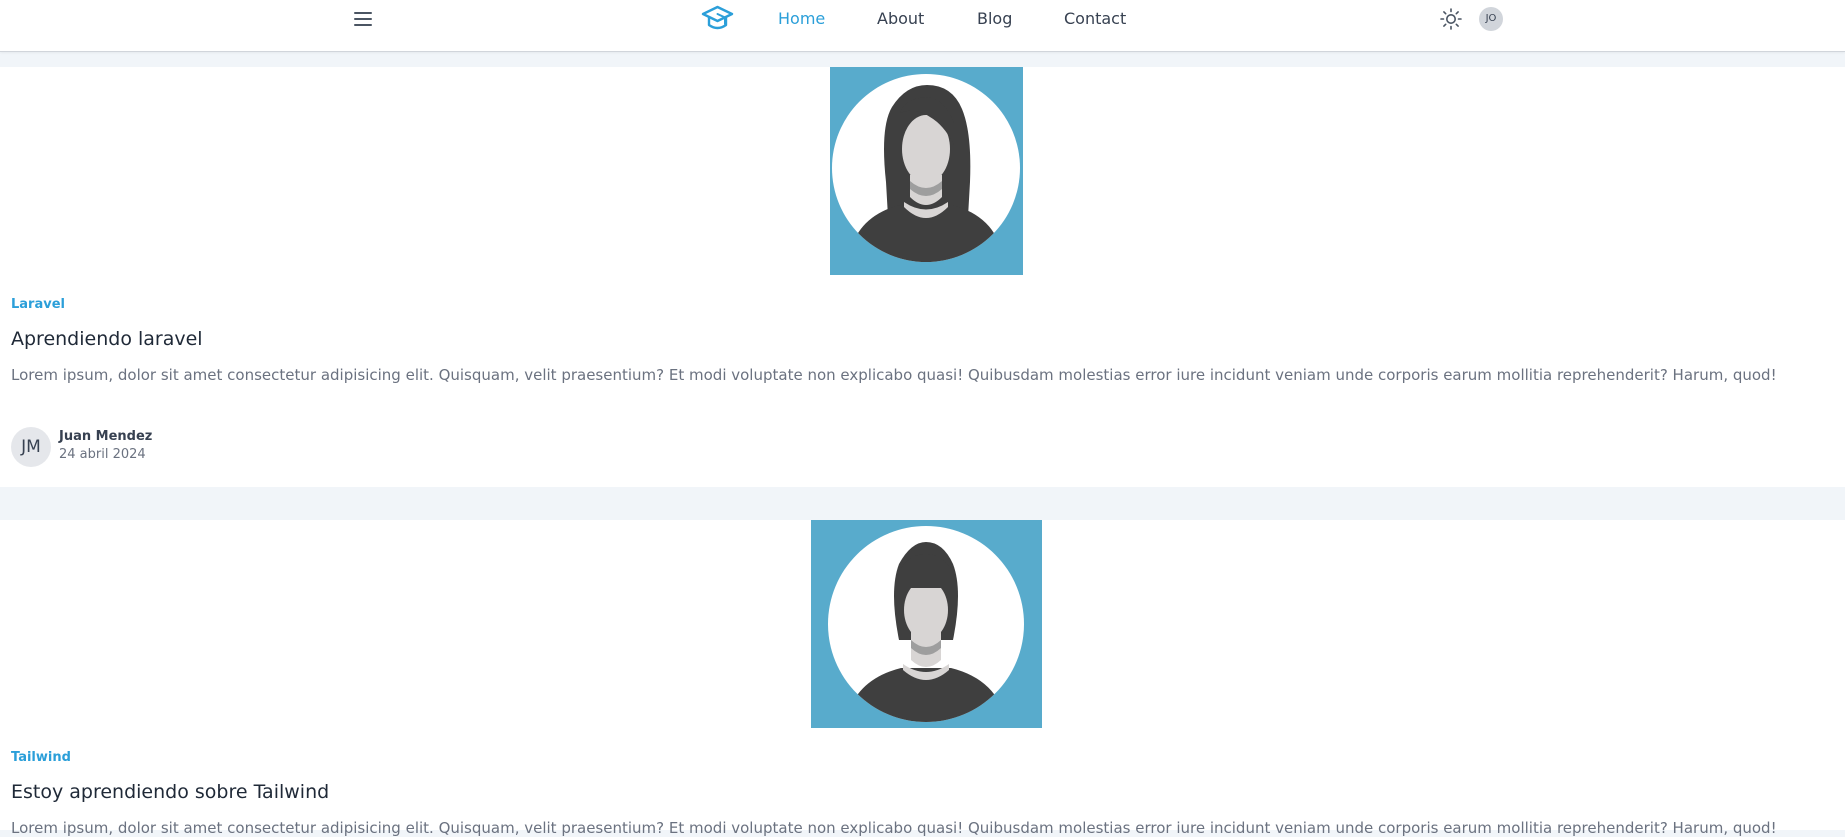 The image size is (1845, 837). Describe the element at coordinates (363, 19) in the screenshot. I see `hamburger-menu-icon` at that location.